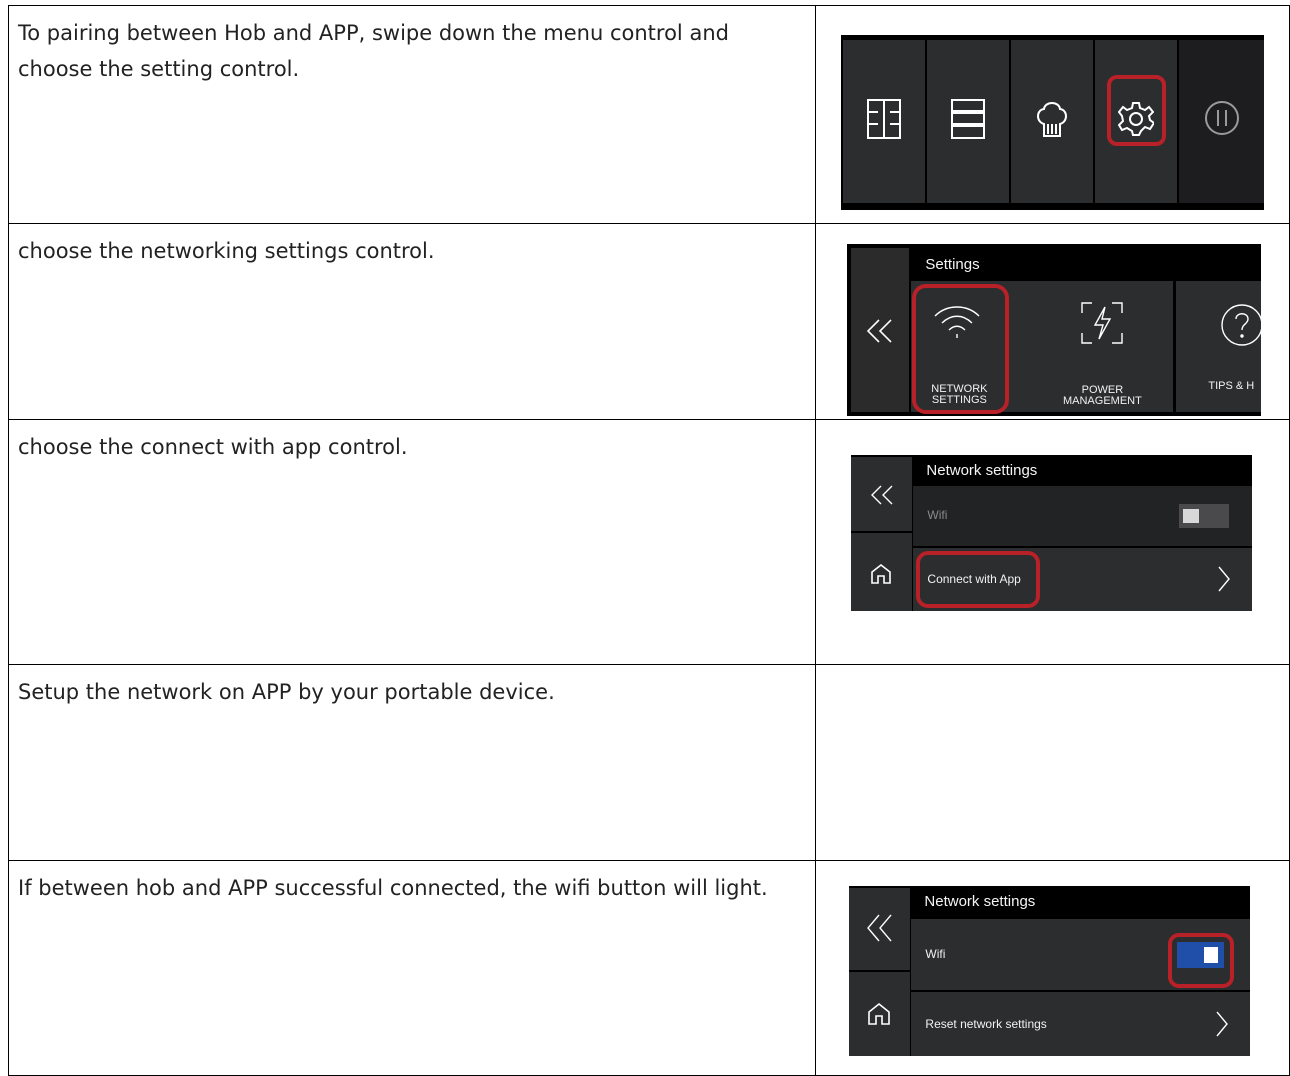  Describe the element at coordinates (961, 349) in the screenshot. I see `highlight-network-settings` at that location.